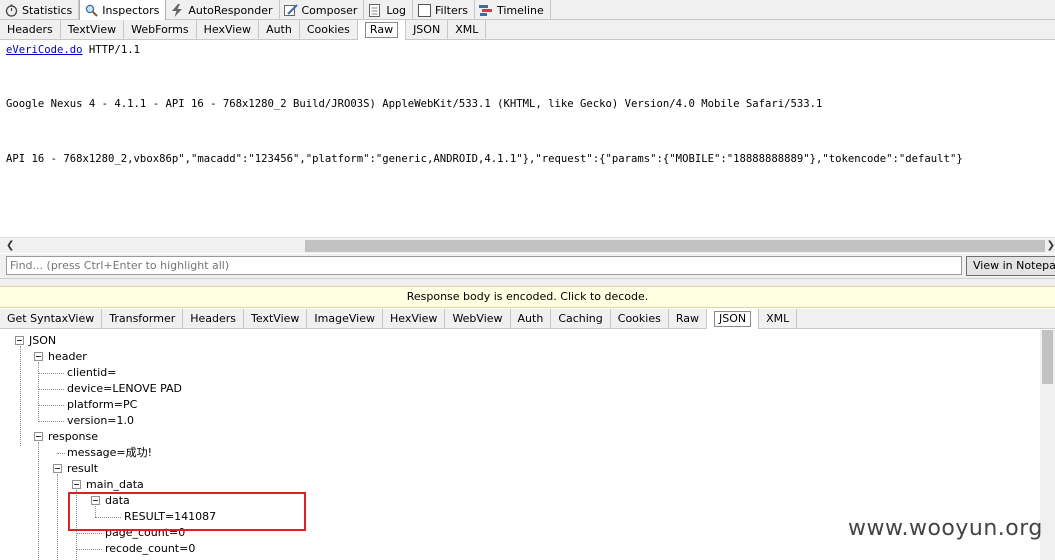 This screenshot has width=1055, height=560. Describe the element at coordinates (82, 469) in the screenshot. I see `tree-node-result: result` at that location.